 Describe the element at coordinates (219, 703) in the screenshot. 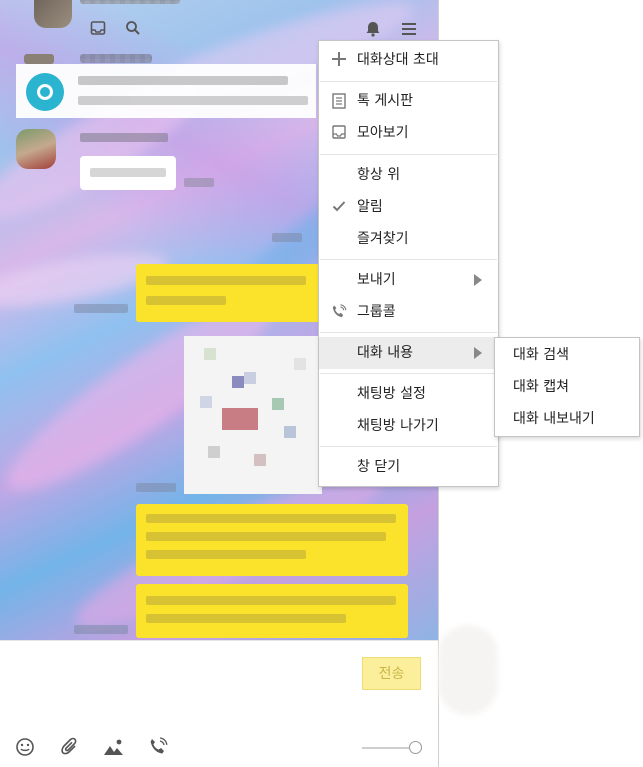

I see `message-input-area: 전송` at that location.